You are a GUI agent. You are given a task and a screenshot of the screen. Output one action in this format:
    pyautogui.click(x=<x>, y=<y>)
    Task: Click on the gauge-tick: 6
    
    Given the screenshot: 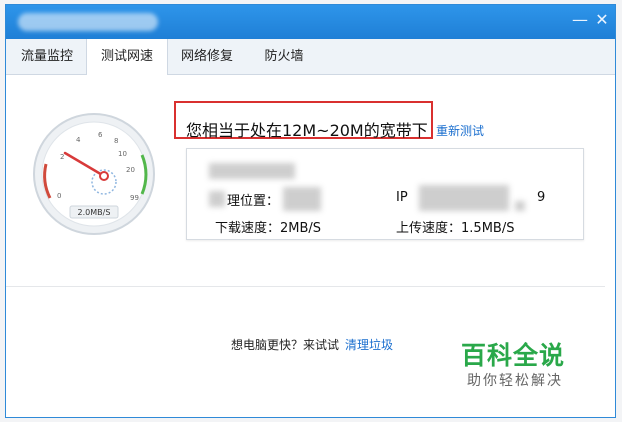 What is the action you would take?
    pyautogui.click(x=100, y=135)
    